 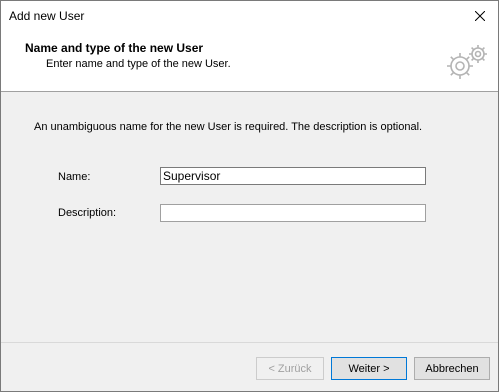 What do you see at coordinates (249, 16) in the screenshot?
I see `title-bar: Add new User` at bounding box center [249, 16].